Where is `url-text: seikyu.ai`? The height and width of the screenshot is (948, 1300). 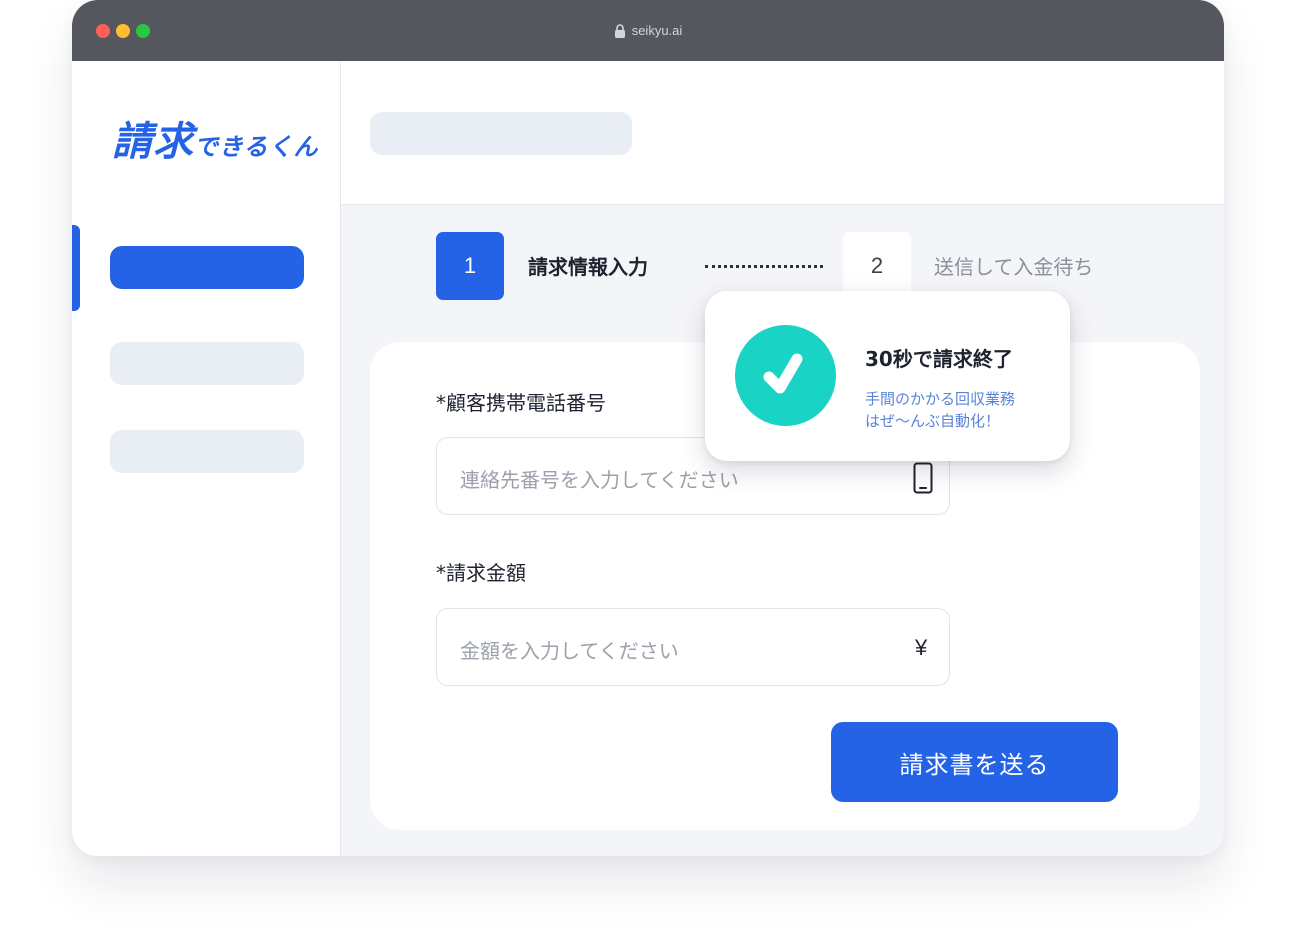
url-text: seikyu.ai is located at coordinates (657, 30).